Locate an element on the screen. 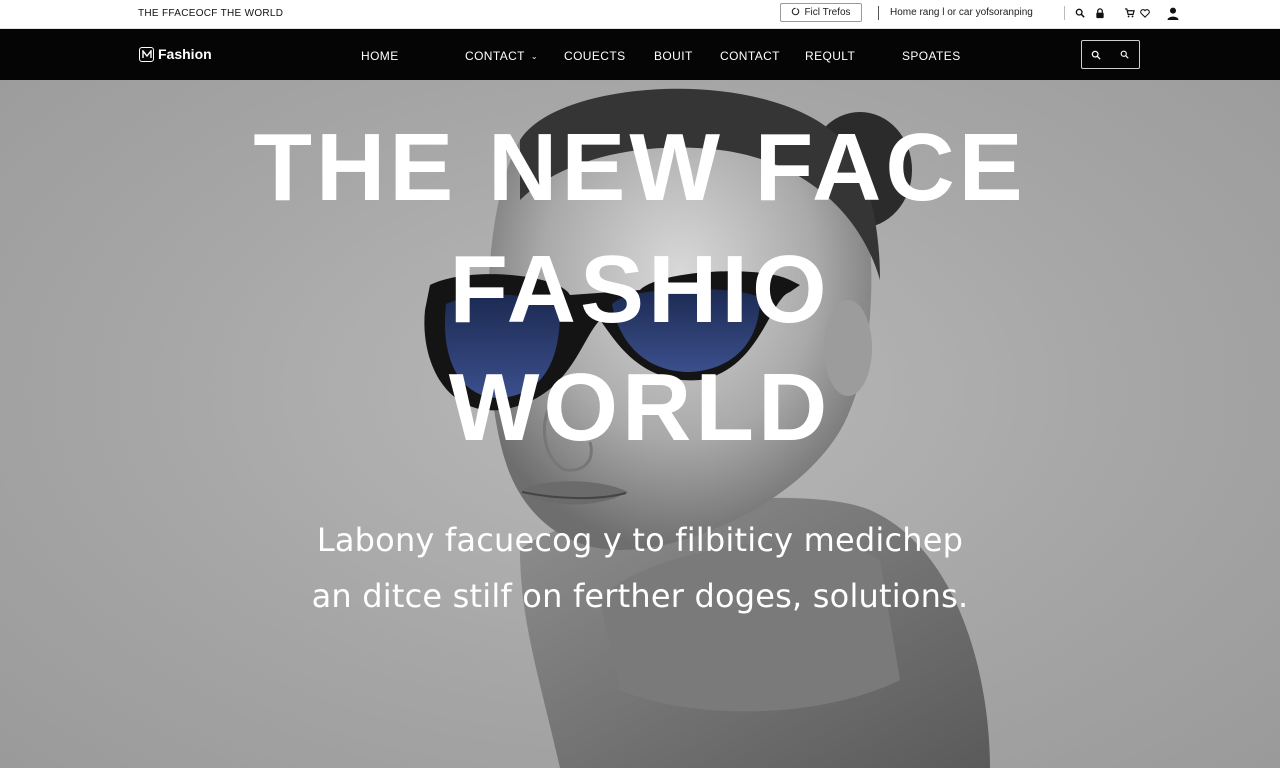  nav-item-label: REQULT is located at coordinates (830, 56).